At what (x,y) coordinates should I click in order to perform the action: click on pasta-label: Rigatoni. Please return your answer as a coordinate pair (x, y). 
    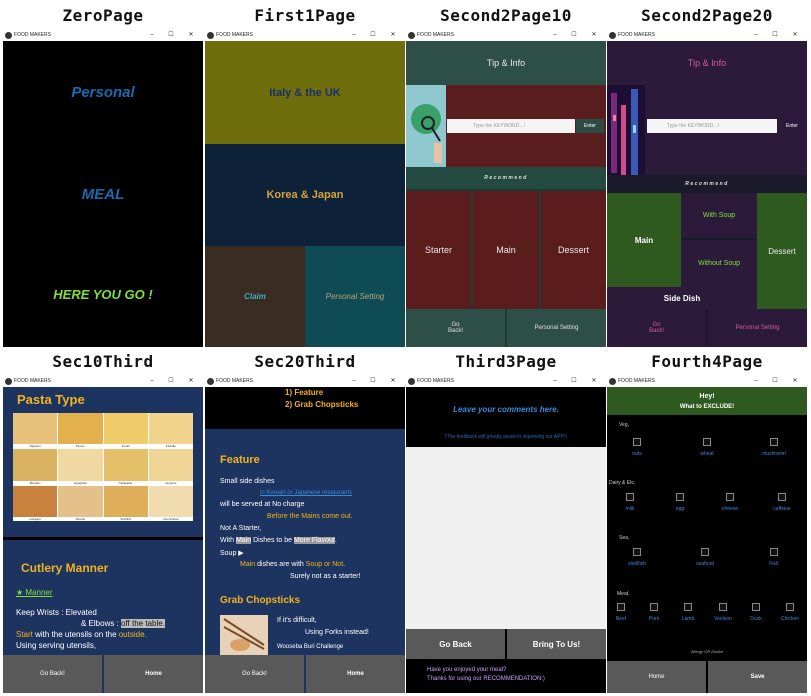
    Looking at the image, I should click on (35, 446).